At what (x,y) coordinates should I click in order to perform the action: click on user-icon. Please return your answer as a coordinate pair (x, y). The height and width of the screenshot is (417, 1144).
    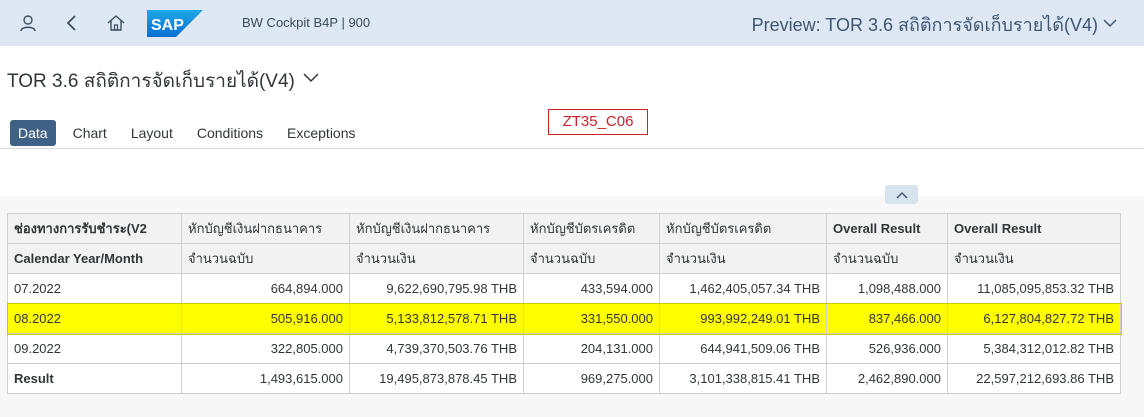
    Looking at the image, I should click on (28, 23).